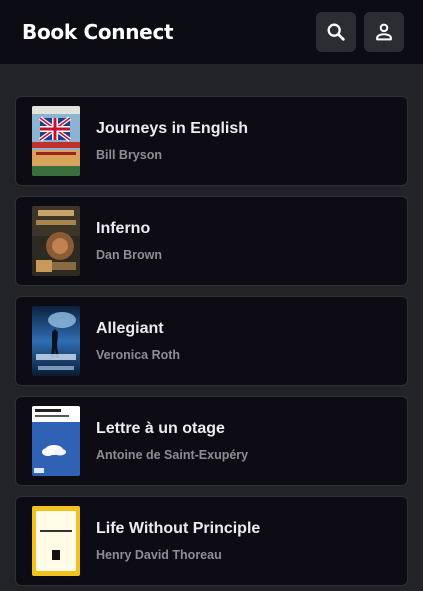 The image size is (423, 591). What do you see at coordinates (130, 328) in the screenshot?
I see `book-title: Allegiant` at bounding box center [130, 328].